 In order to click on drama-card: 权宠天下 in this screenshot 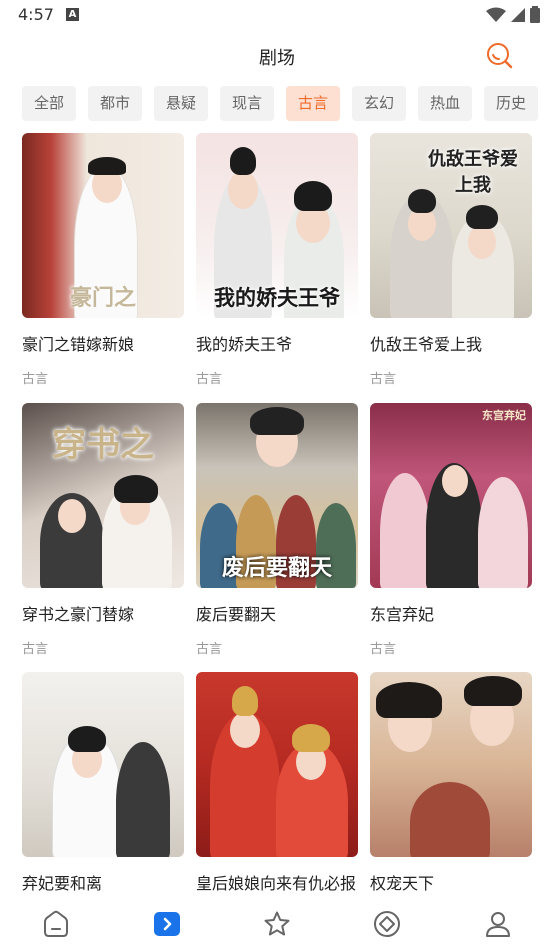, I will do `click(451, 783)`.